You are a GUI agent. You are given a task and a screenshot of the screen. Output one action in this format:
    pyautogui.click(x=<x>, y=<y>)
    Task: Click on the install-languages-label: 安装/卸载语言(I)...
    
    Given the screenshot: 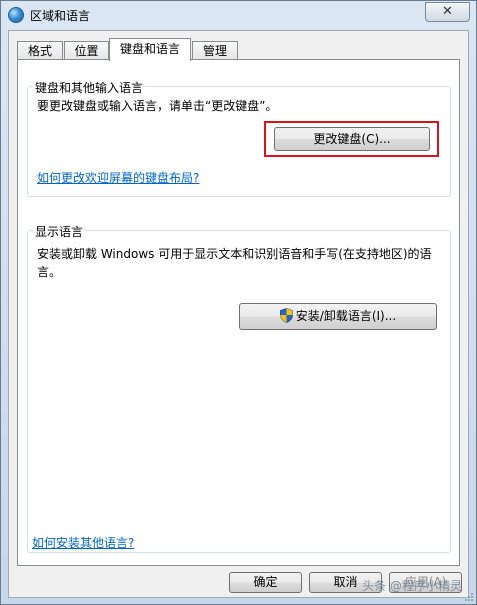 What is the action you would take?
    pyautogui.click(x=346, y=316)
    